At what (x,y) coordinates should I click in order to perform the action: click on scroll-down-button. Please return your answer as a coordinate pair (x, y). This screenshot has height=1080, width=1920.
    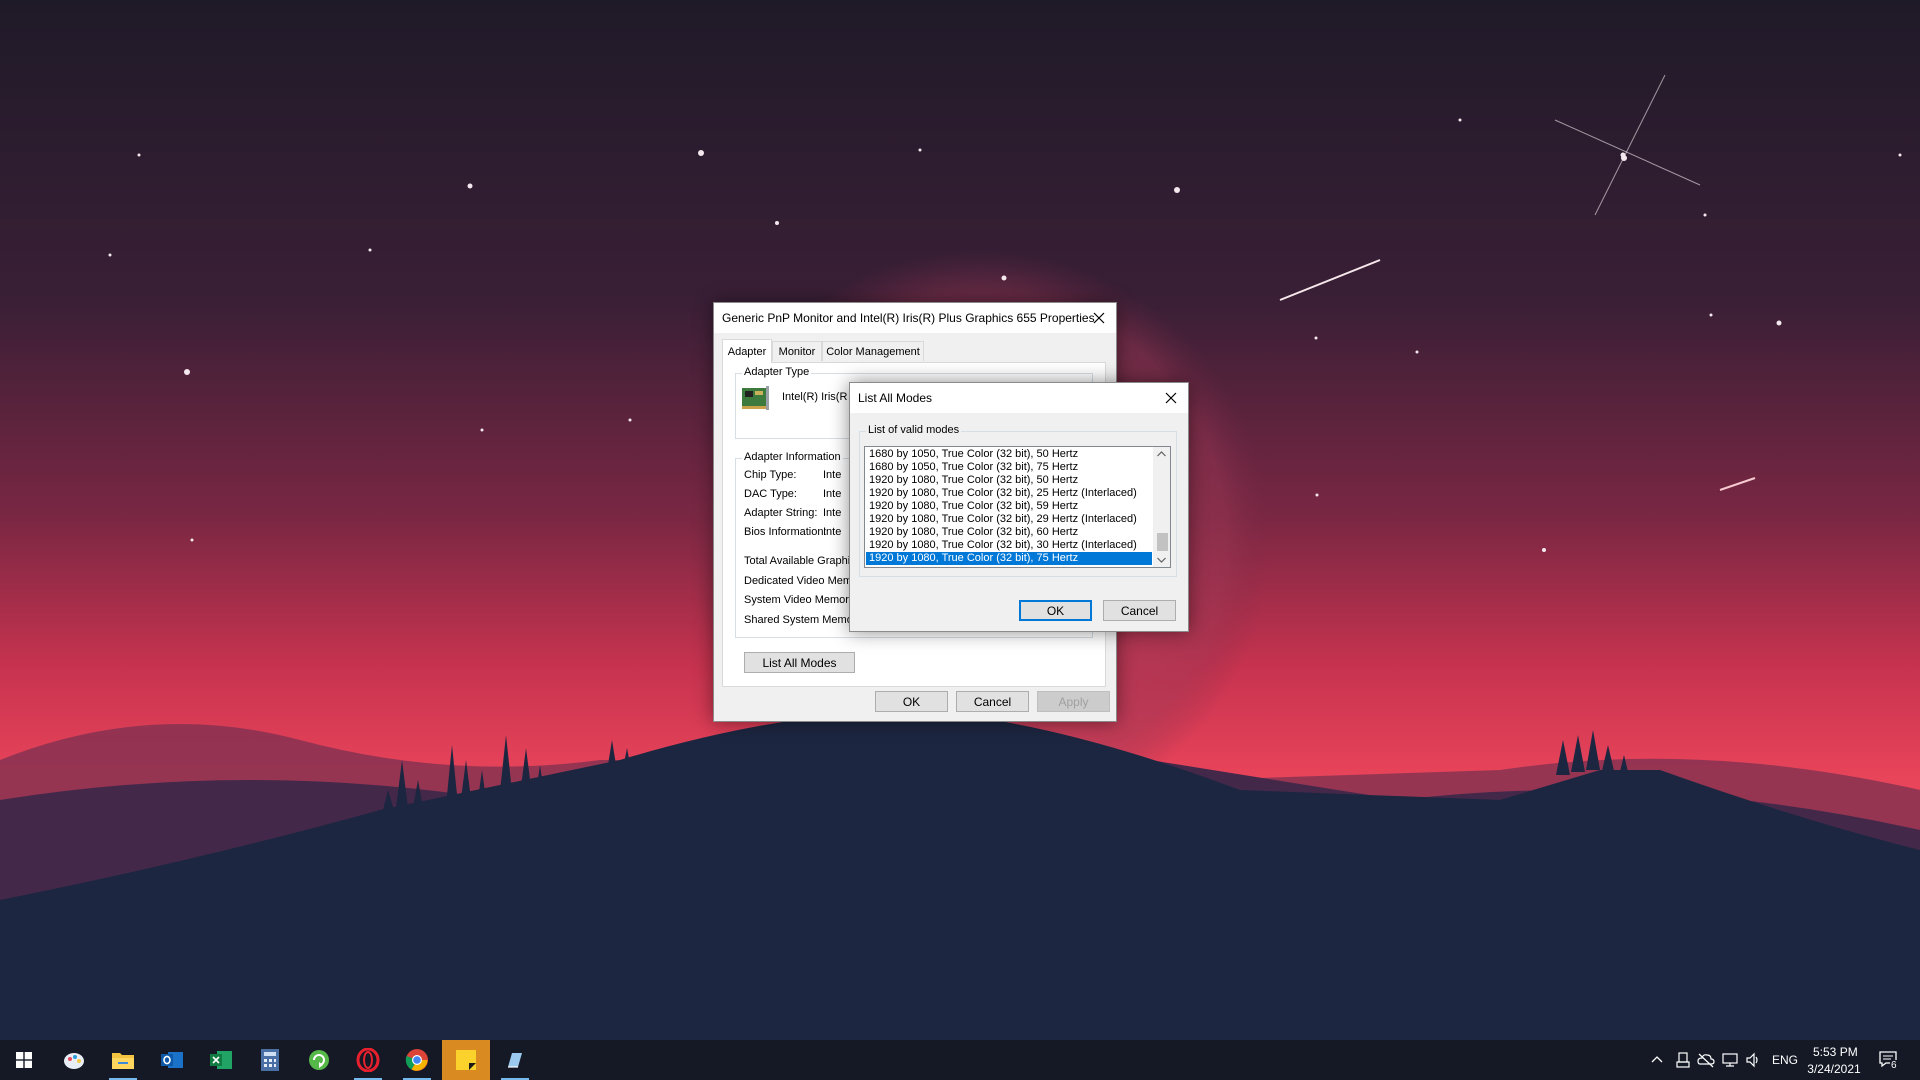
    Looking at the image, I should click on (1161, 560).